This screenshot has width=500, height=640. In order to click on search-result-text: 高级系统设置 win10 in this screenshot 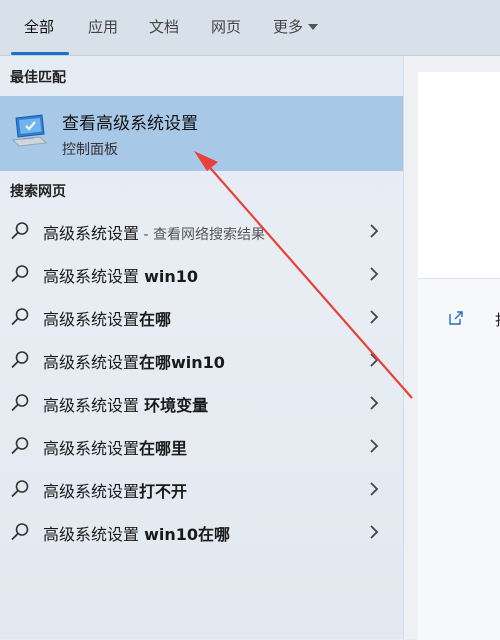, I will do `click(120, 275)`.